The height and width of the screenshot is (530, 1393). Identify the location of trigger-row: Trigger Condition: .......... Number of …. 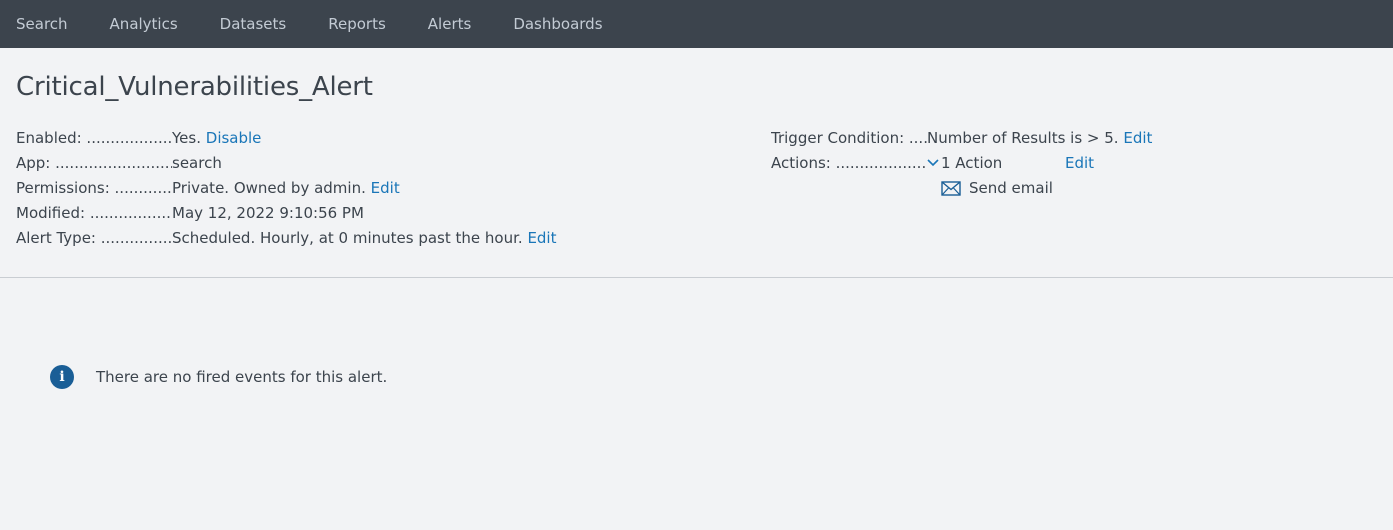
(961, 138).